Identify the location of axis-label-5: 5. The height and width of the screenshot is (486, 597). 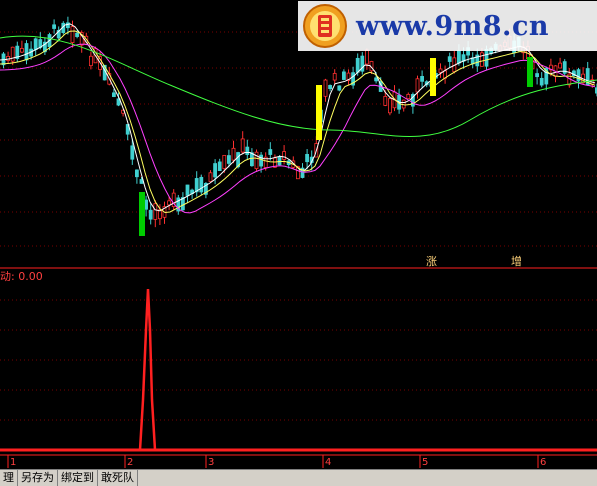
(425, 462).